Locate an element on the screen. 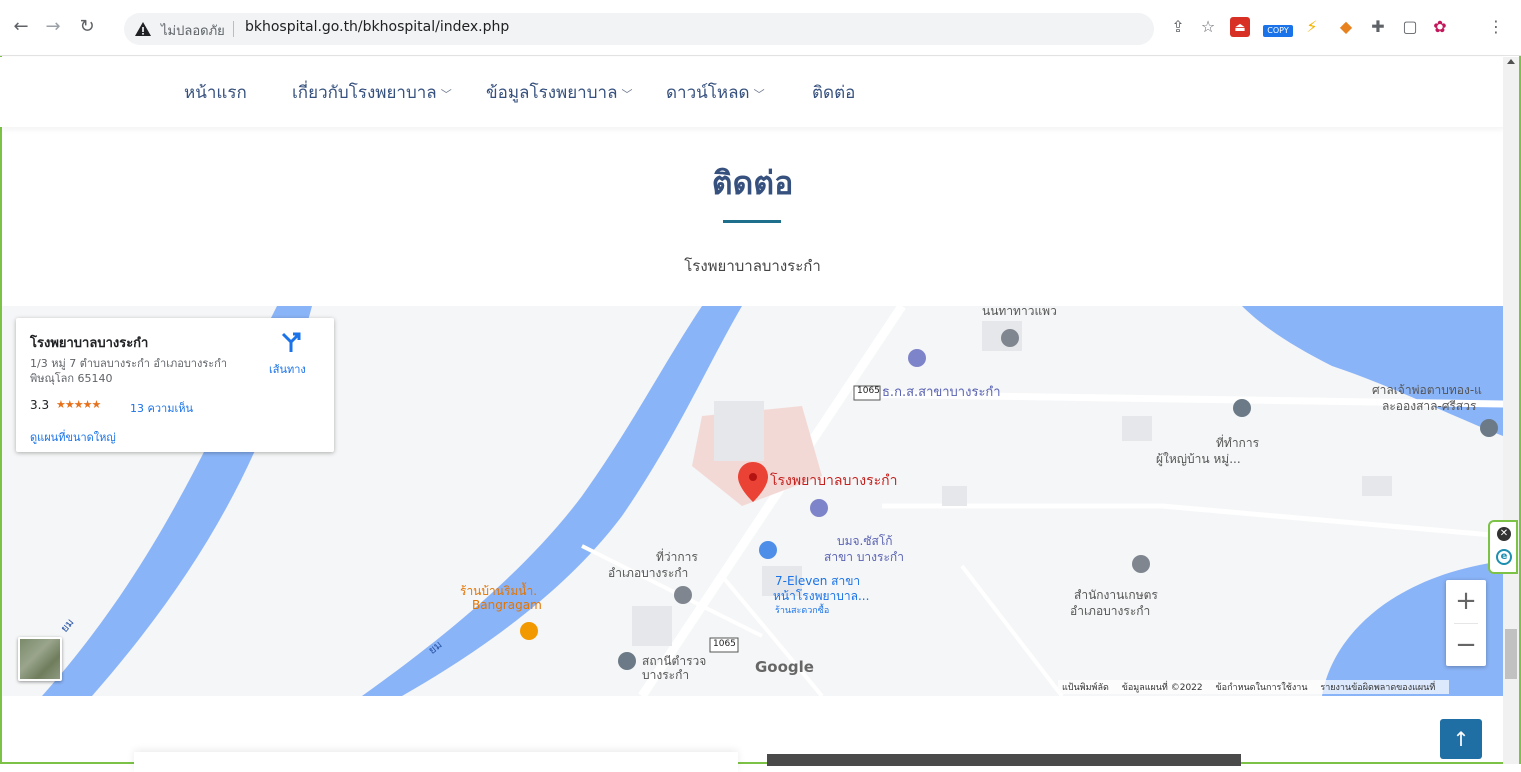  nav-item-label: ติดต่อ is located at coordinates (834, 93).